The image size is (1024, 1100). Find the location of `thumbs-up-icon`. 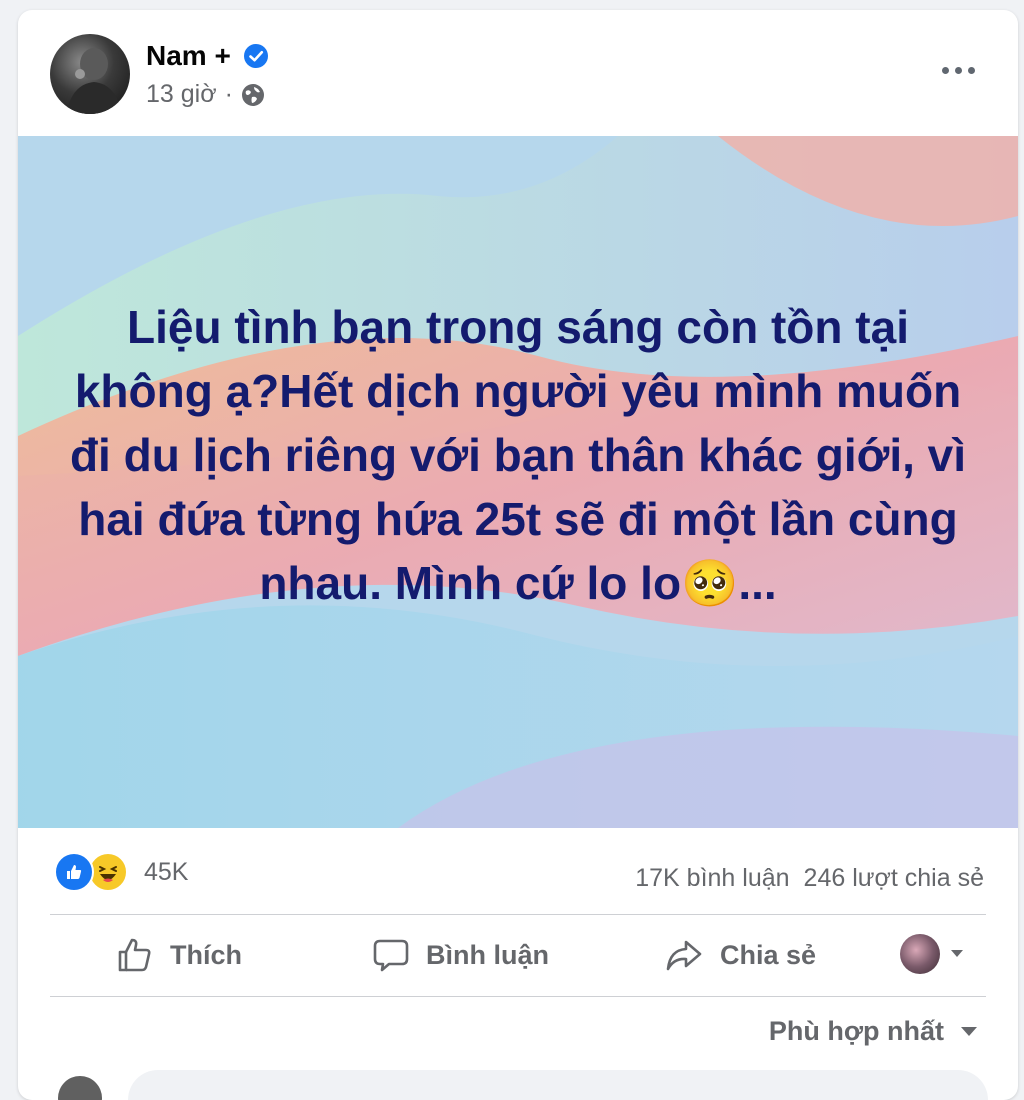

thumbs-up-icon is located at coordinates (74, 872).